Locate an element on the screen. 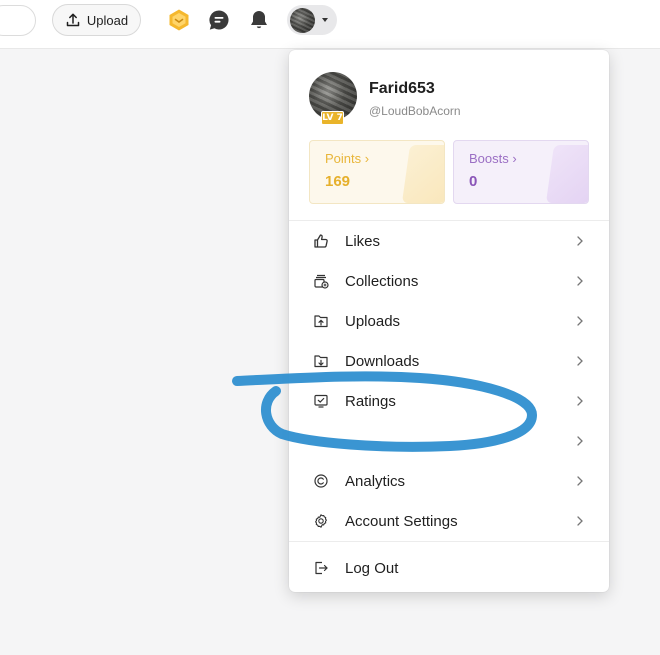 This screenshot has width=660, height=655. divider is located at coordinates (449, 541).